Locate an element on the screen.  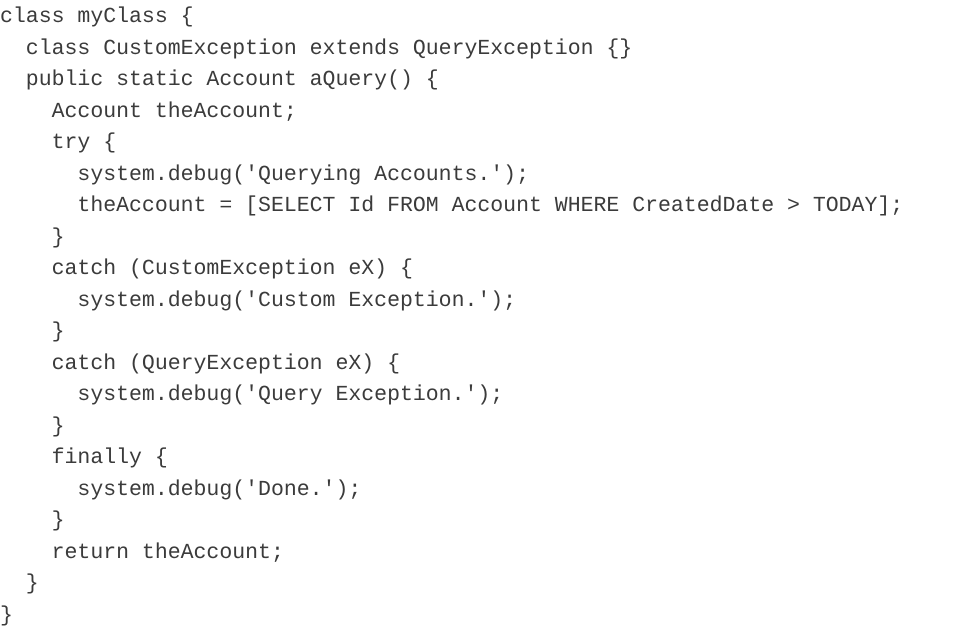
code-line: public static Account aQuery() { is located at coordinates (487, 81).